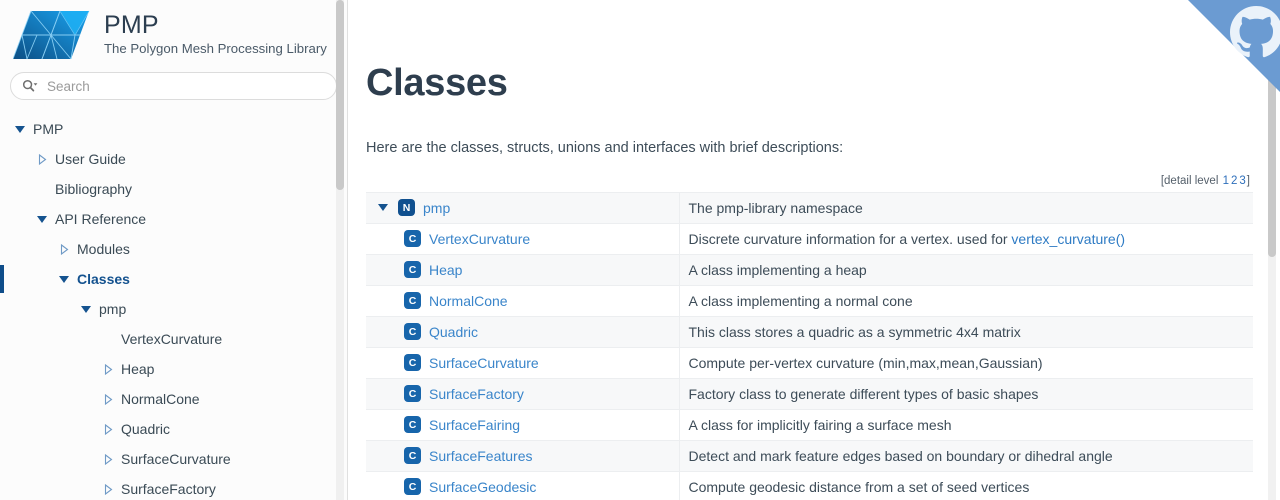 The image size is (1280, 500). What do you see at coordinates (476, 394) in the screenshot?
I see `class-link: SurfaceFactory` at bounding box center [476, 394].